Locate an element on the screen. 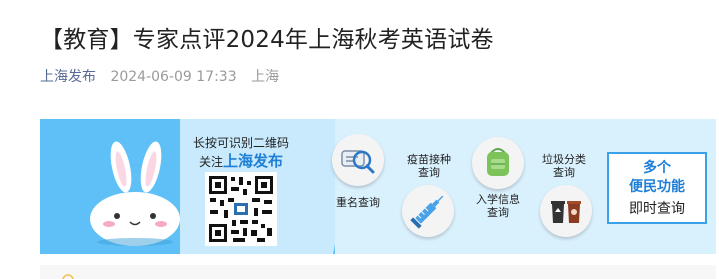 This screenshot has width=719, height=279. qr-code-icon is located at coordinates (241, 209).